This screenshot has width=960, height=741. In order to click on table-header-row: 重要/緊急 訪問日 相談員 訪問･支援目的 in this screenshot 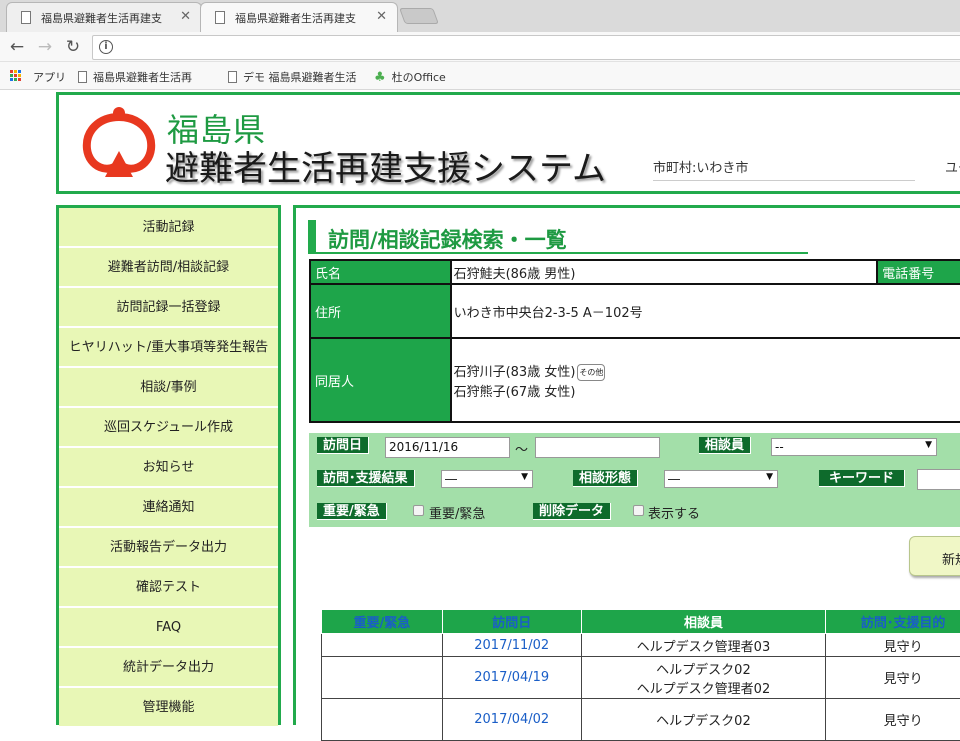, I will do `click(641, 622)`.